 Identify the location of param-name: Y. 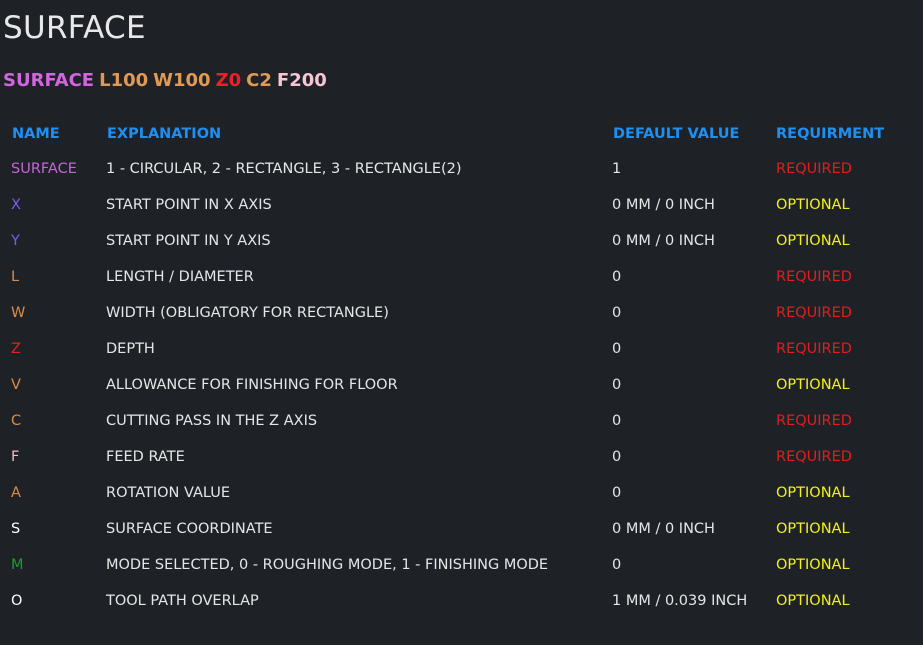
(15, 241).